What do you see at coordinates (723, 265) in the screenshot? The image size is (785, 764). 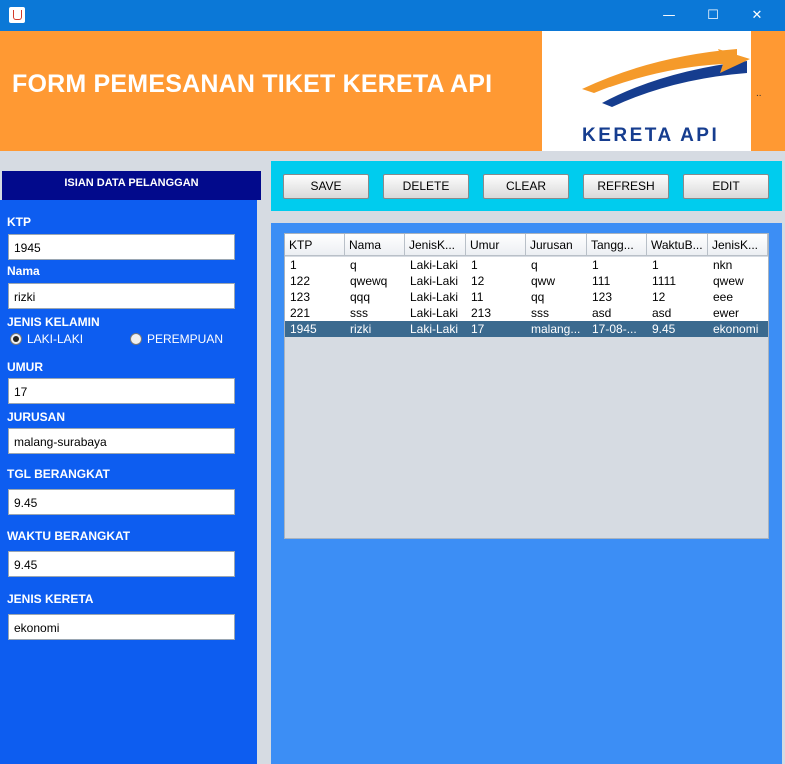 I see `table-cell: nkn` at bounding box center [723, 265].